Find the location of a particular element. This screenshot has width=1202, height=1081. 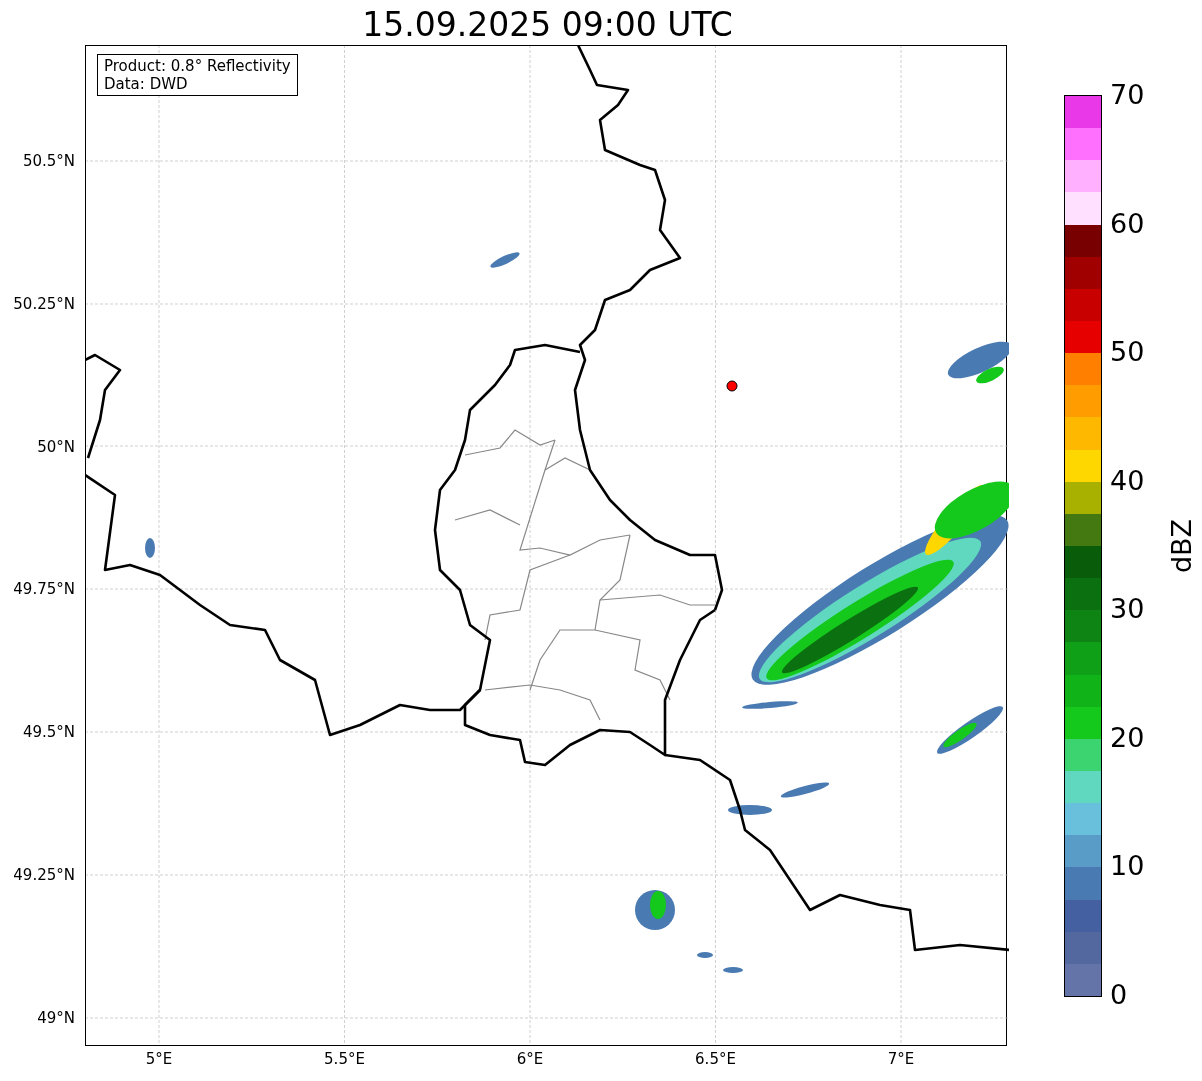

axis-tick-label: 50°N is located at coordinates (56, 446).